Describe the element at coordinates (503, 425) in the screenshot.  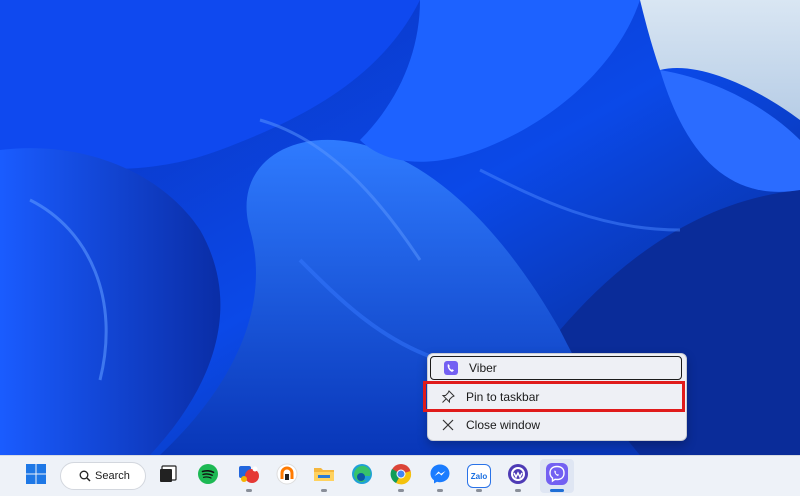
I see `close-window-label: Close window` at that location.